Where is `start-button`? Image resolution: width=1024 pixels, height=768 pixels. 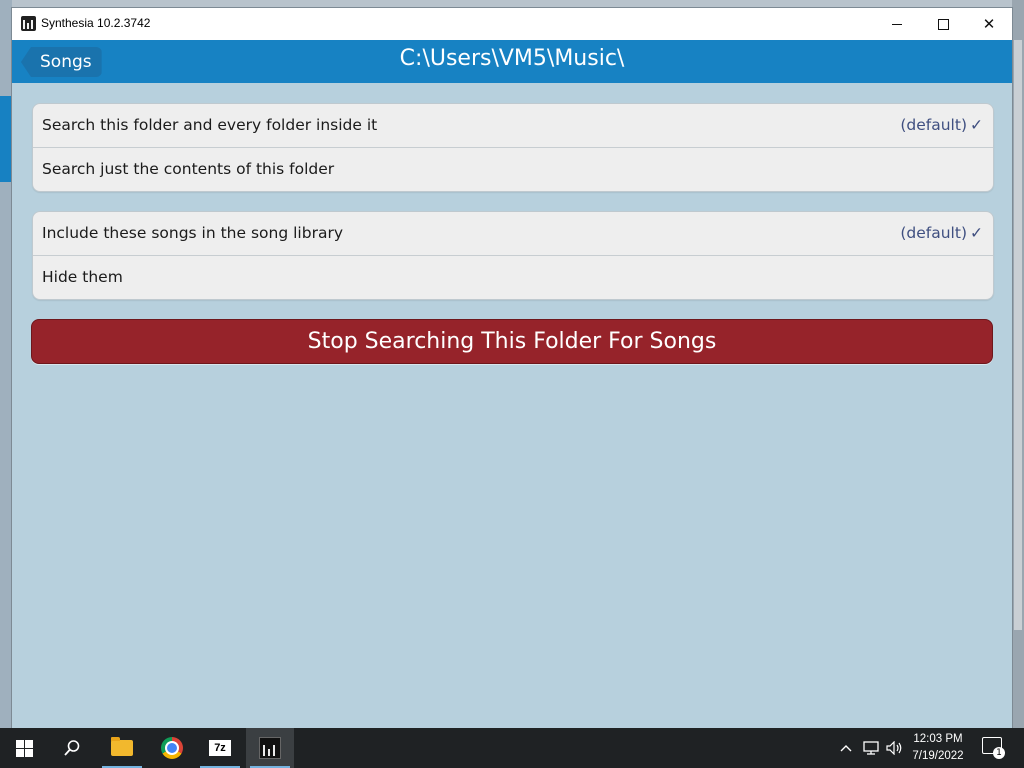
start-button is located at coordinates (24, 748).